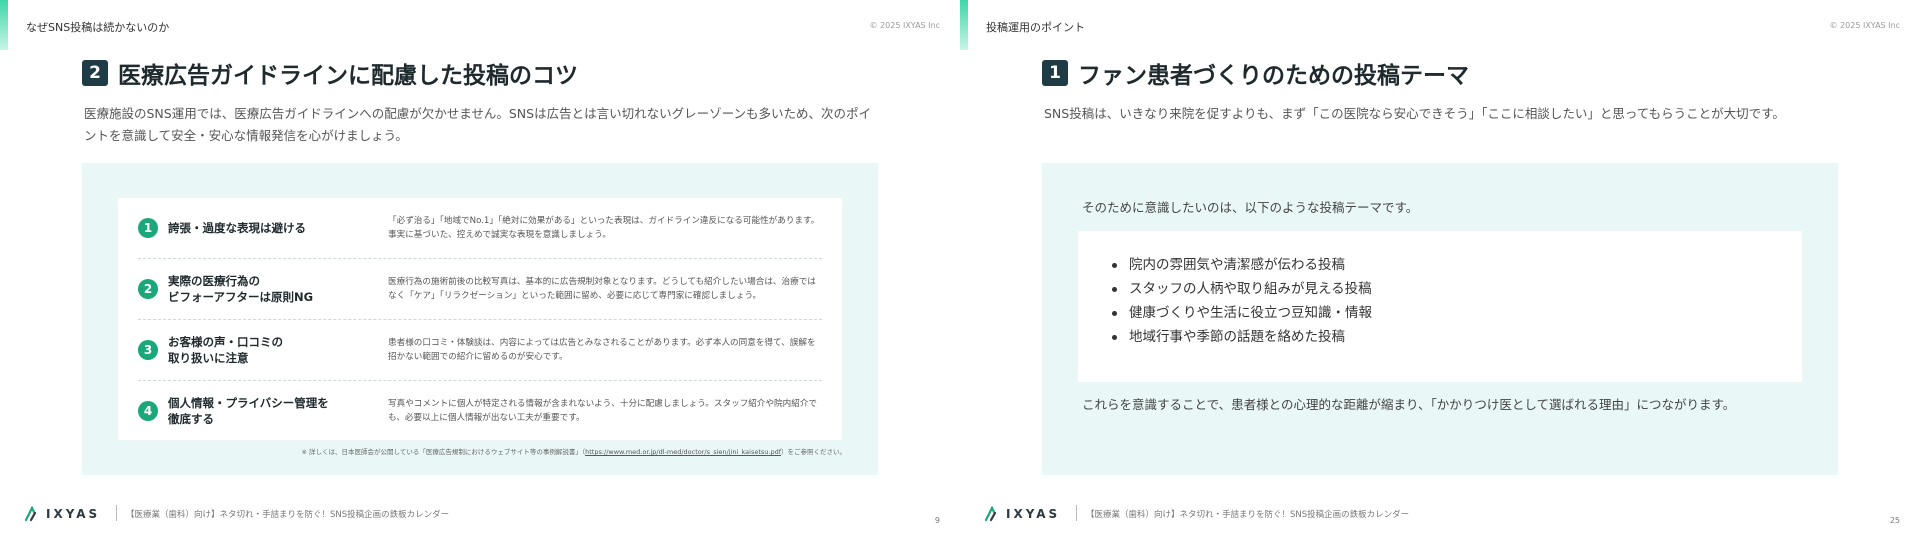 Image resolution: width=1920 pixels, height=540 pixels. Describe the element at coordinates (1055, 73) in the screenshot. I see `title-number-badge: 1` at that location.